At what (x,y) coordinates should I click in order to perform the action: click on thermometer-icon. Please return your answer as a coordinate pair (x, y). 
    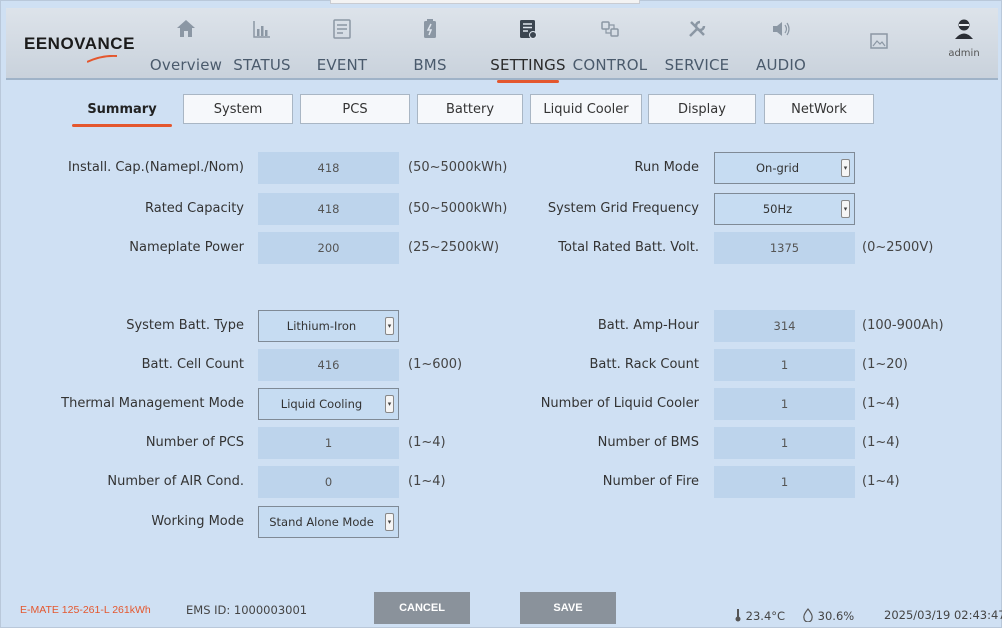
    Looking at the image, I should click on (738, 615).